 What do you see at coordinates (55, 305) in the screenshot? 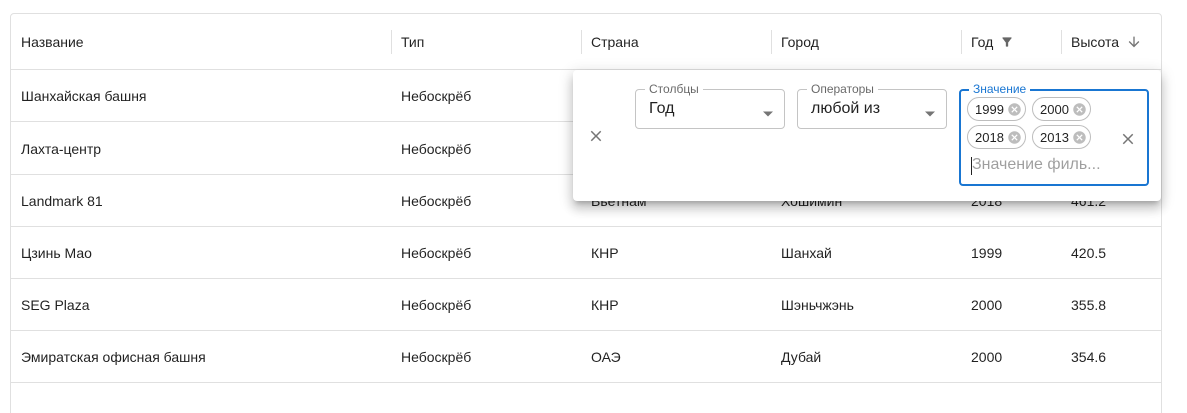
I see `cell-name: SEG Plaza` at bounding box center [55, 305].